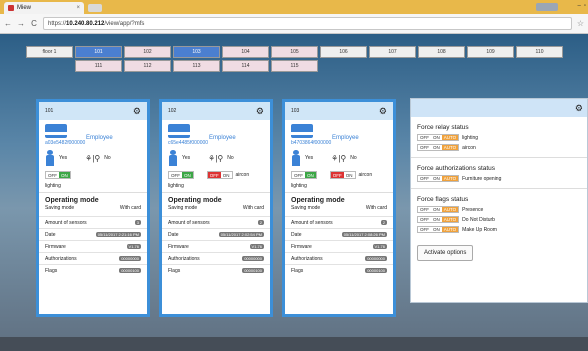 This screenshot has height=351, width=588. Describe the element at coordinates (173, 234) in the screenshot. I see `date-label: Date` at that location.